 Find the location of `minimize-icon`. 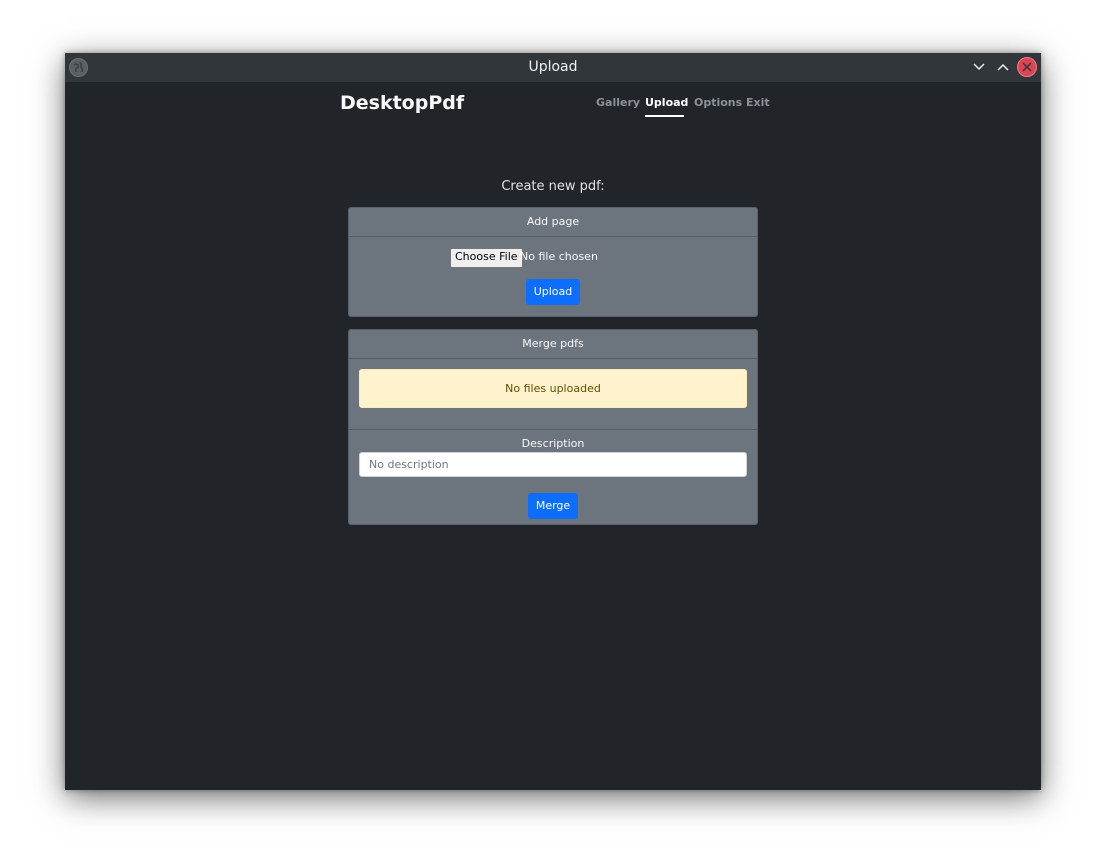

minimize-icon is located at coordinates (978, 67).